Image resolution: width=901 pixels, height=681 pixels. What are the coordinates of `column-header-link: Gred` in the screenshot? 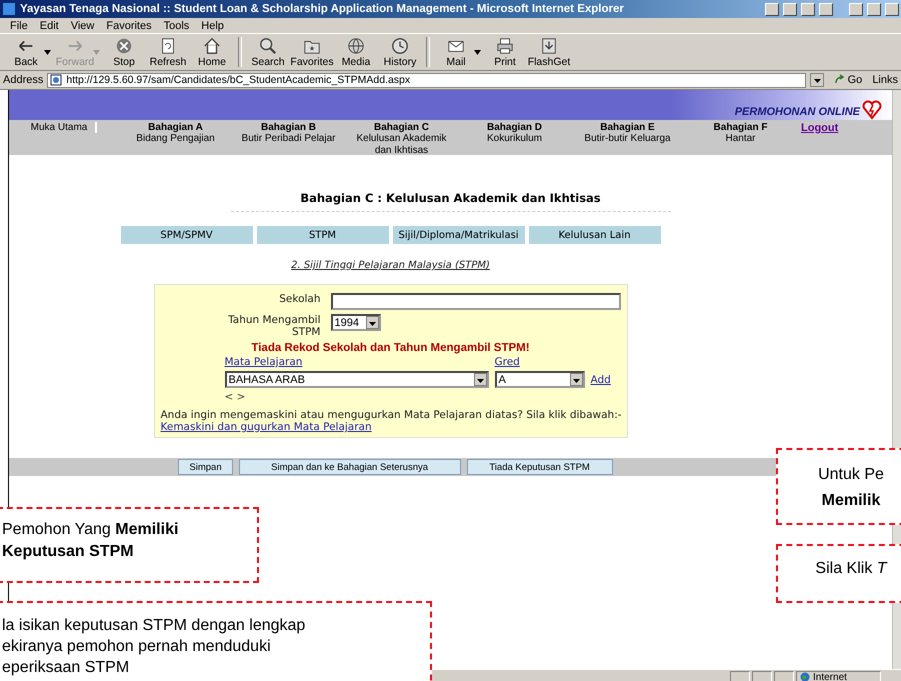 It's located at (539, 362).